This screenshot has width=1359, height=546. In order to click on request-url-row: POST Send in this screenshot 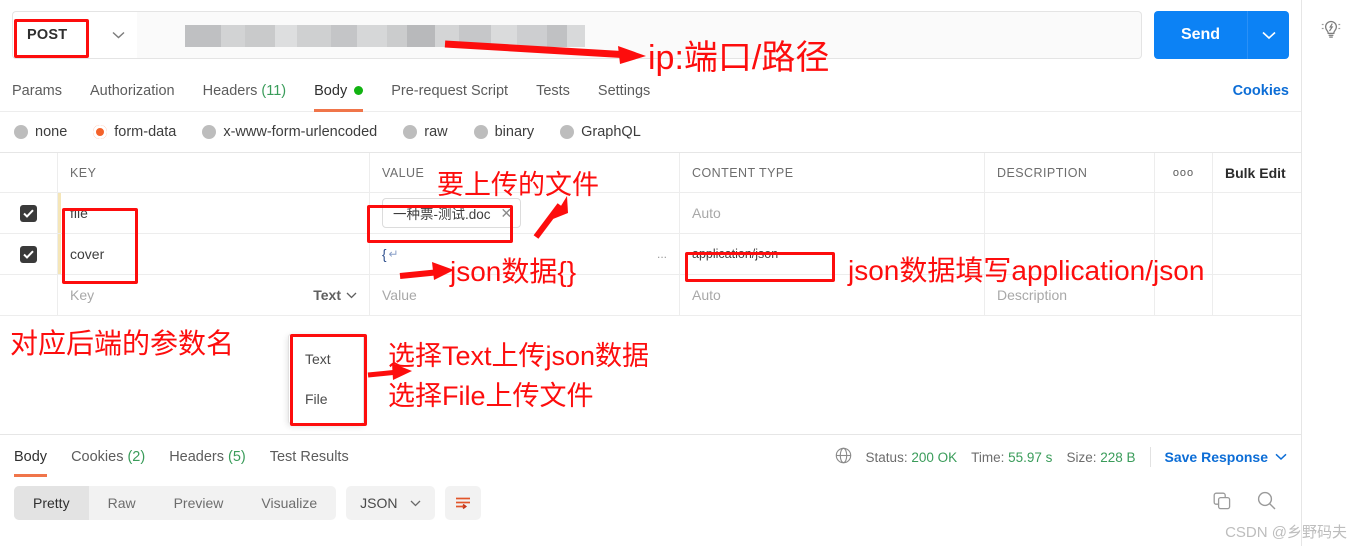, I will do `click(650, 35)`.